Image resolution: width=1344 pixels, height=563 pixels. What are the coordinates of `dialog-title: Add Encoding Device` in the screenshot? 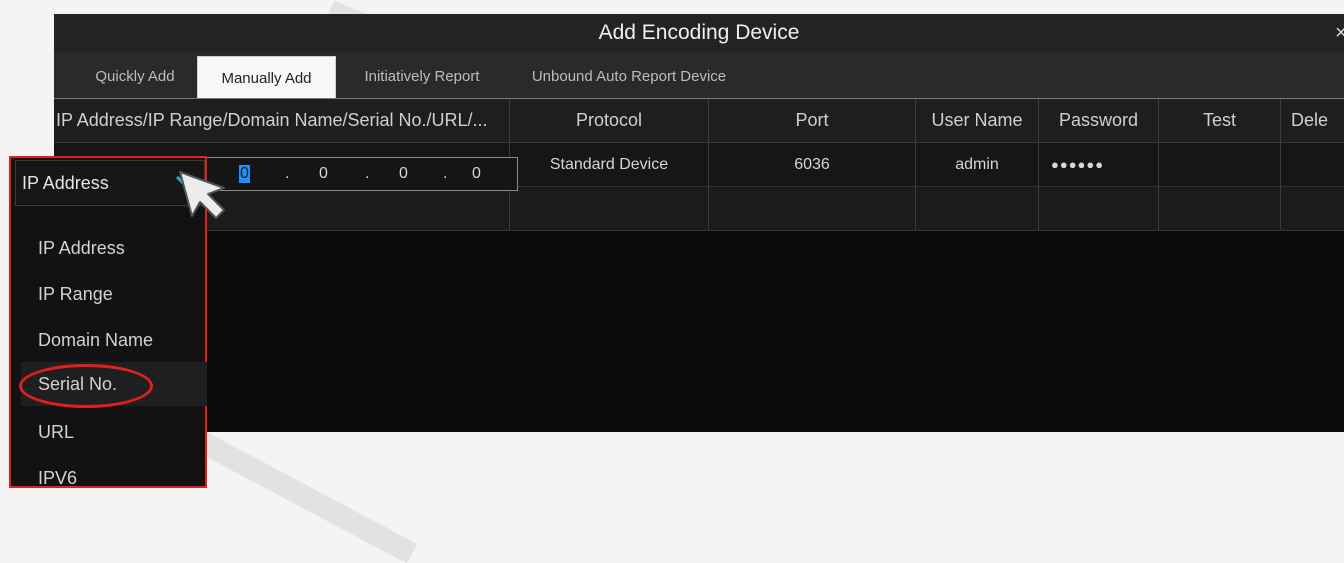 It's located at (699, 32).